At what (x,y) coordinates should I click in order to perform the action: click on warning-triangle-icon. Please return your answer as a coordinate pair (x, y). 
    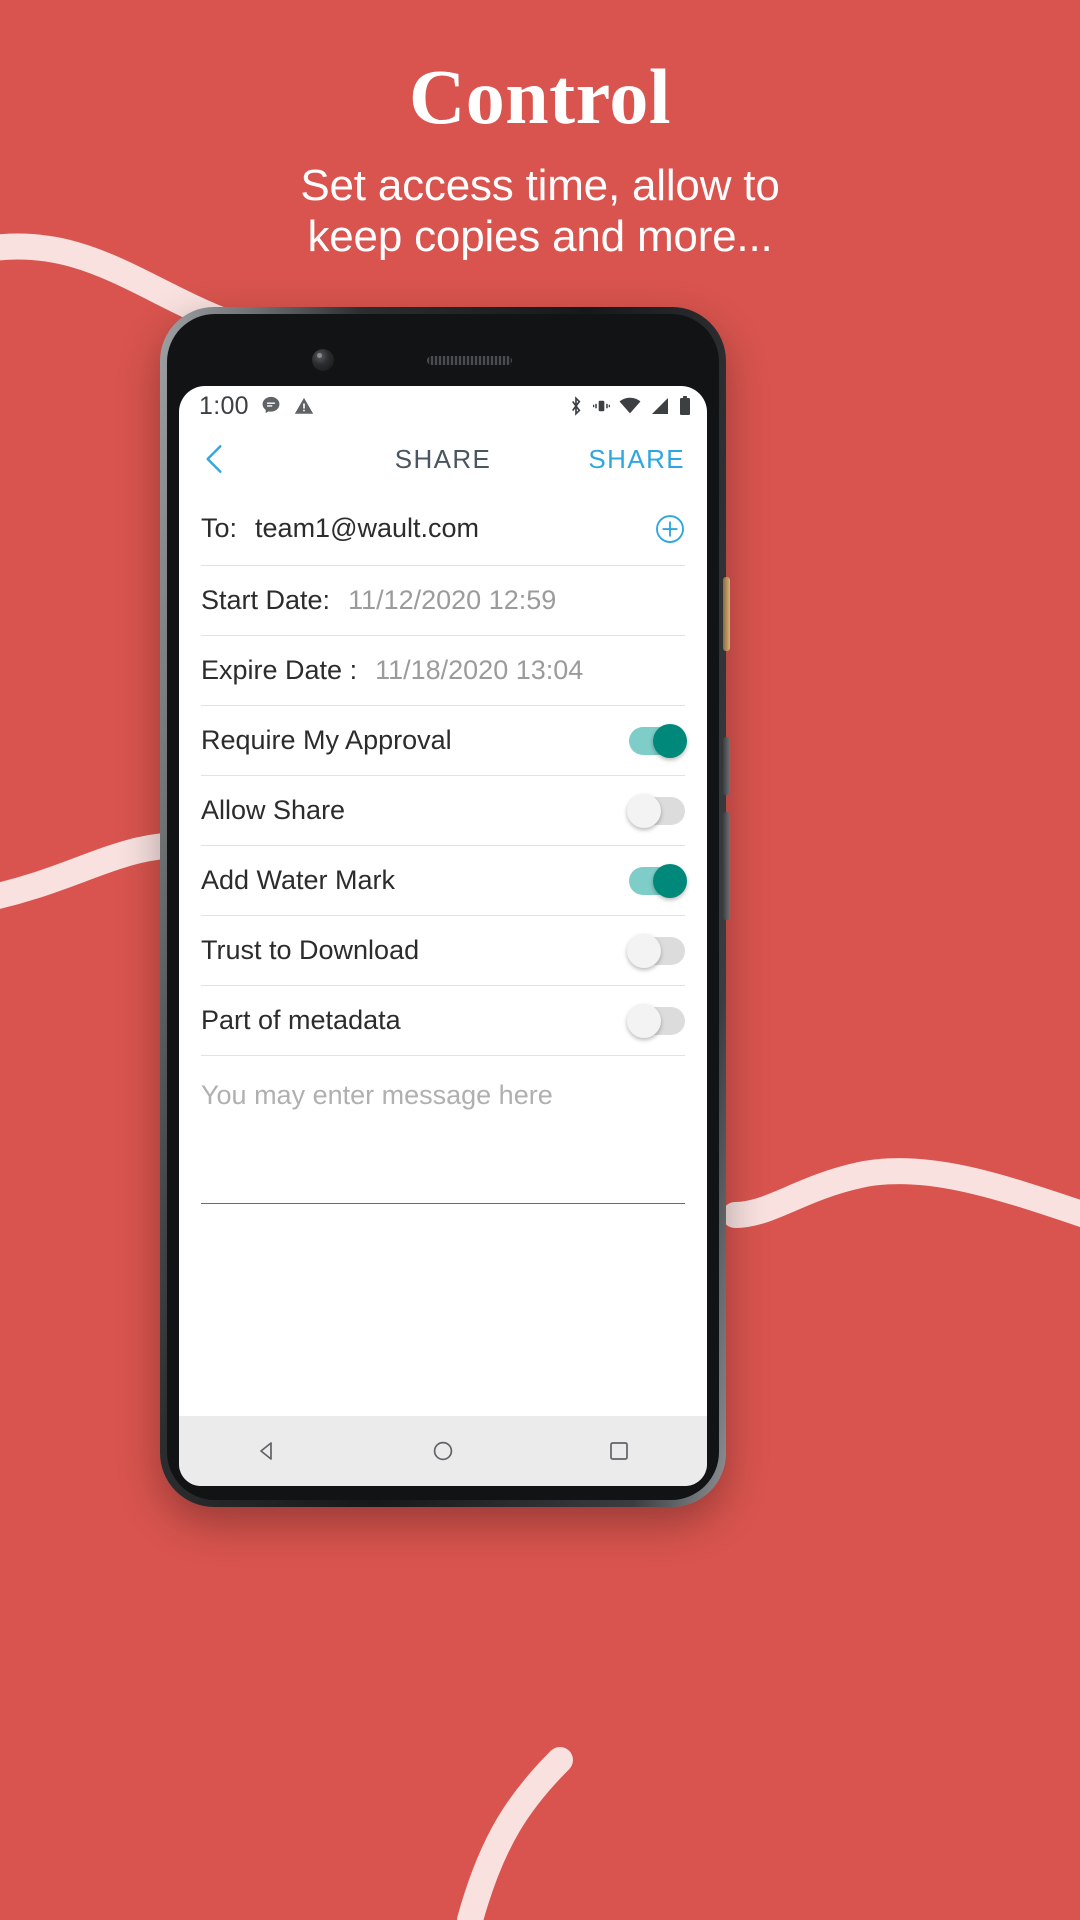
    Looking at the image, I should click on (304, 405).